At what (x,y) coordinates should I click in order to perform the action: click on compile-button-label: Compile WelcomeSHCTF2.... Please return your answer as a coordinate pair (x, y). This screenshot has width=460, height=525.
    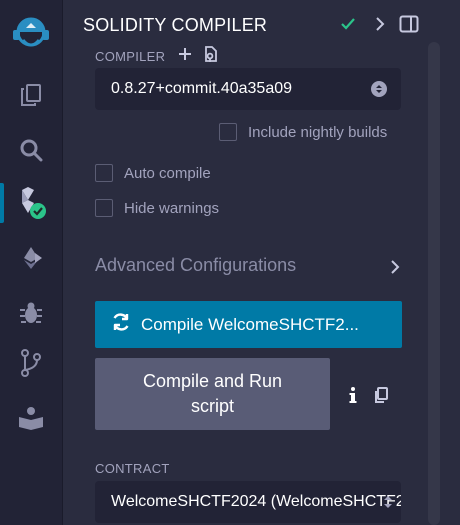
    Looking at the image, I should click on (250, 324).